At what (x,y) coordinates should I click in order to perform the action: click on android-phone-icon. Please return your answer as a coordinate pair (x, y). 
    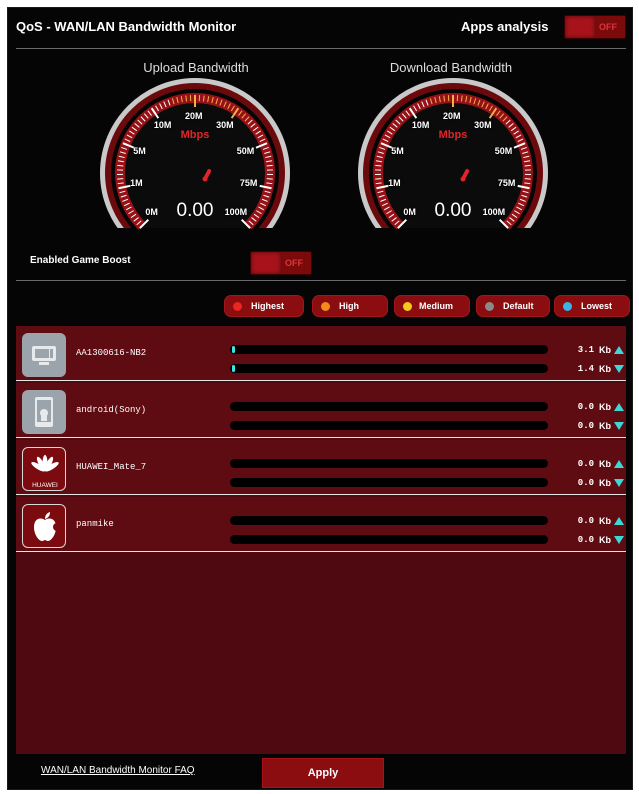
    Looking at the image, I should click on (44, 412).